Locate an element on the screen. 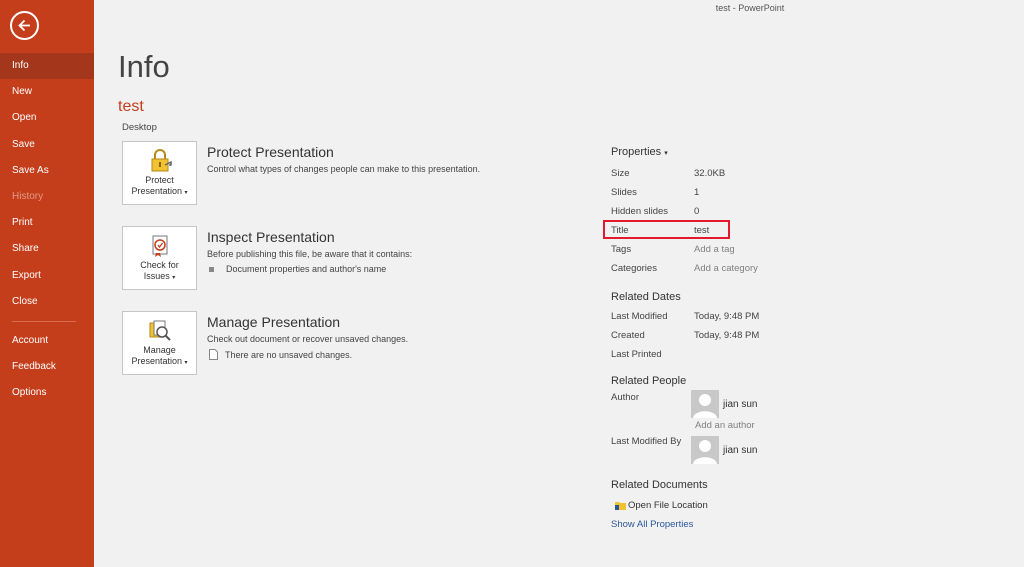 This screenshot has height=567, width=1024. nav-save: Save is located at coordinates (47, 145).